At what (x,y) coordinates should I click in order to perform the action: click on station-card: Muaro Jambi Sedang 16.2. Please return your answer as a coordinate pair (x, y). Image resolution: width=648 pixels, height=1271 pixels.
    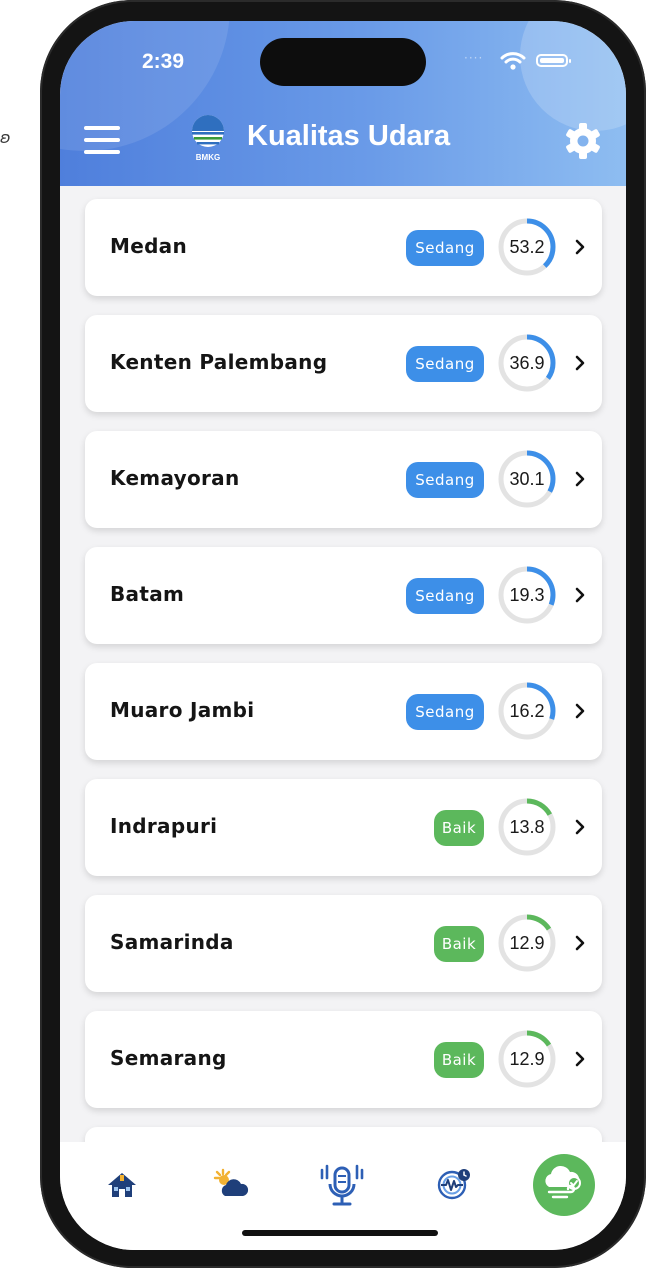
    Looking at the image, I should click on (343, 711).